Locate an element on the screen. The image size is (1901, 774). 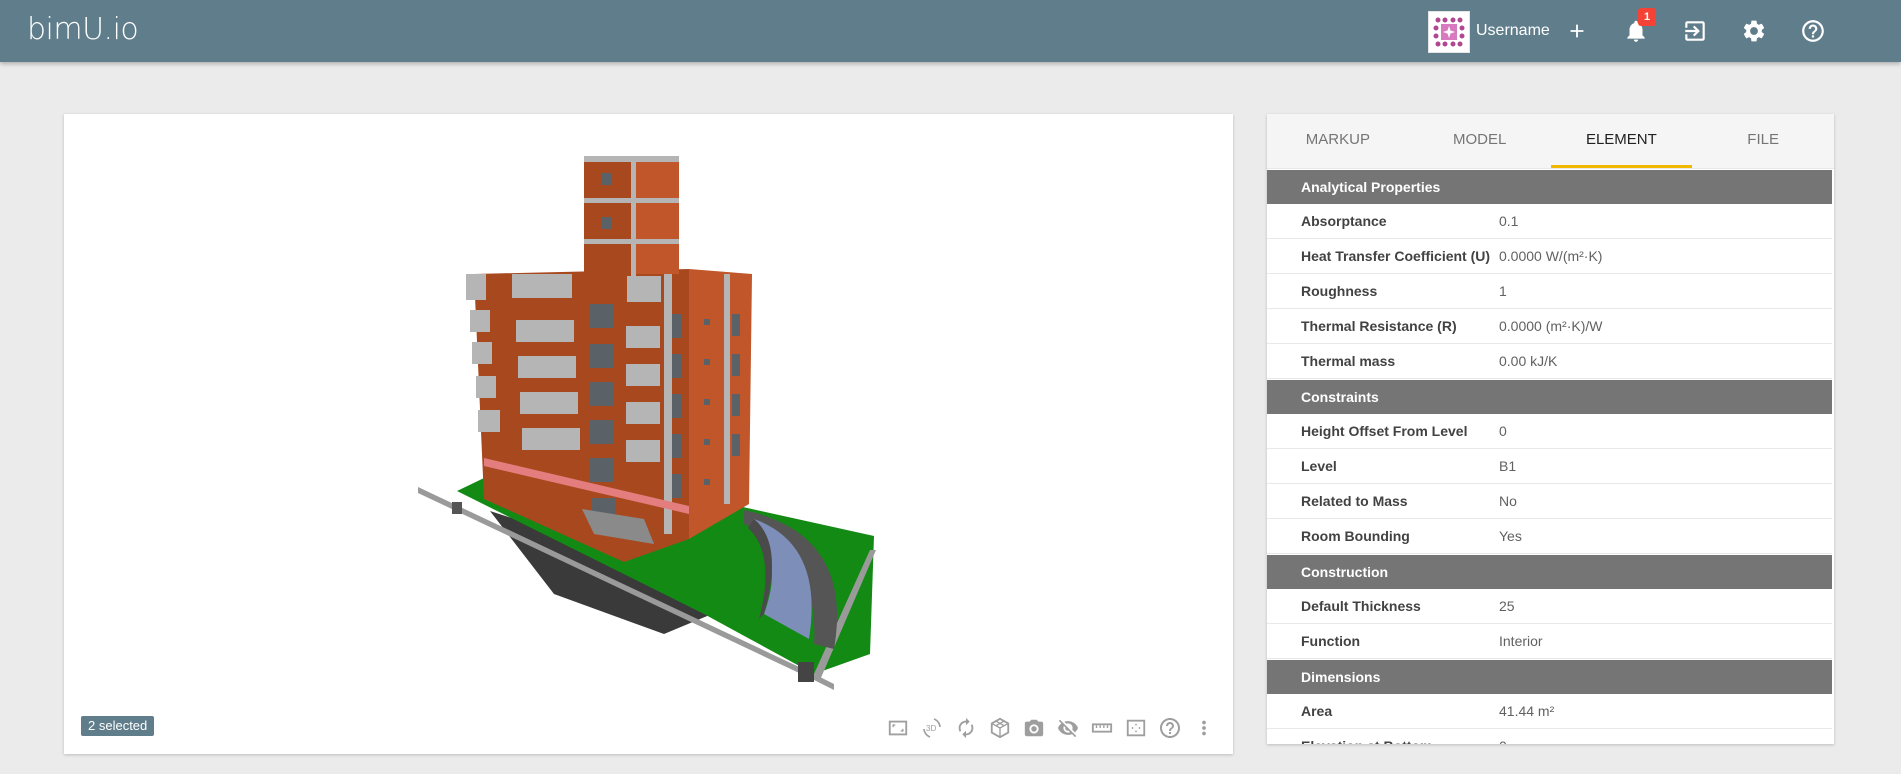
section-header: Dimensions is located at coordinates (1549, 677).